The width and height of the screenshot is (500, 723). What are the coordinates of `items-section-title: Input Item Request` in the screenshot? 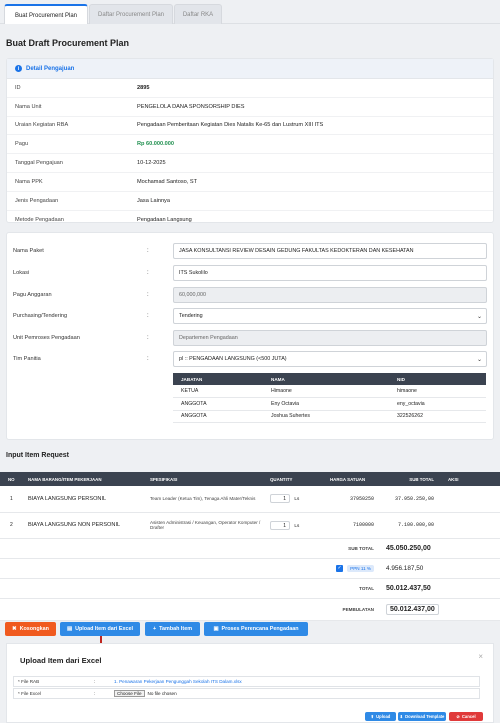 It's located at (38, 455).